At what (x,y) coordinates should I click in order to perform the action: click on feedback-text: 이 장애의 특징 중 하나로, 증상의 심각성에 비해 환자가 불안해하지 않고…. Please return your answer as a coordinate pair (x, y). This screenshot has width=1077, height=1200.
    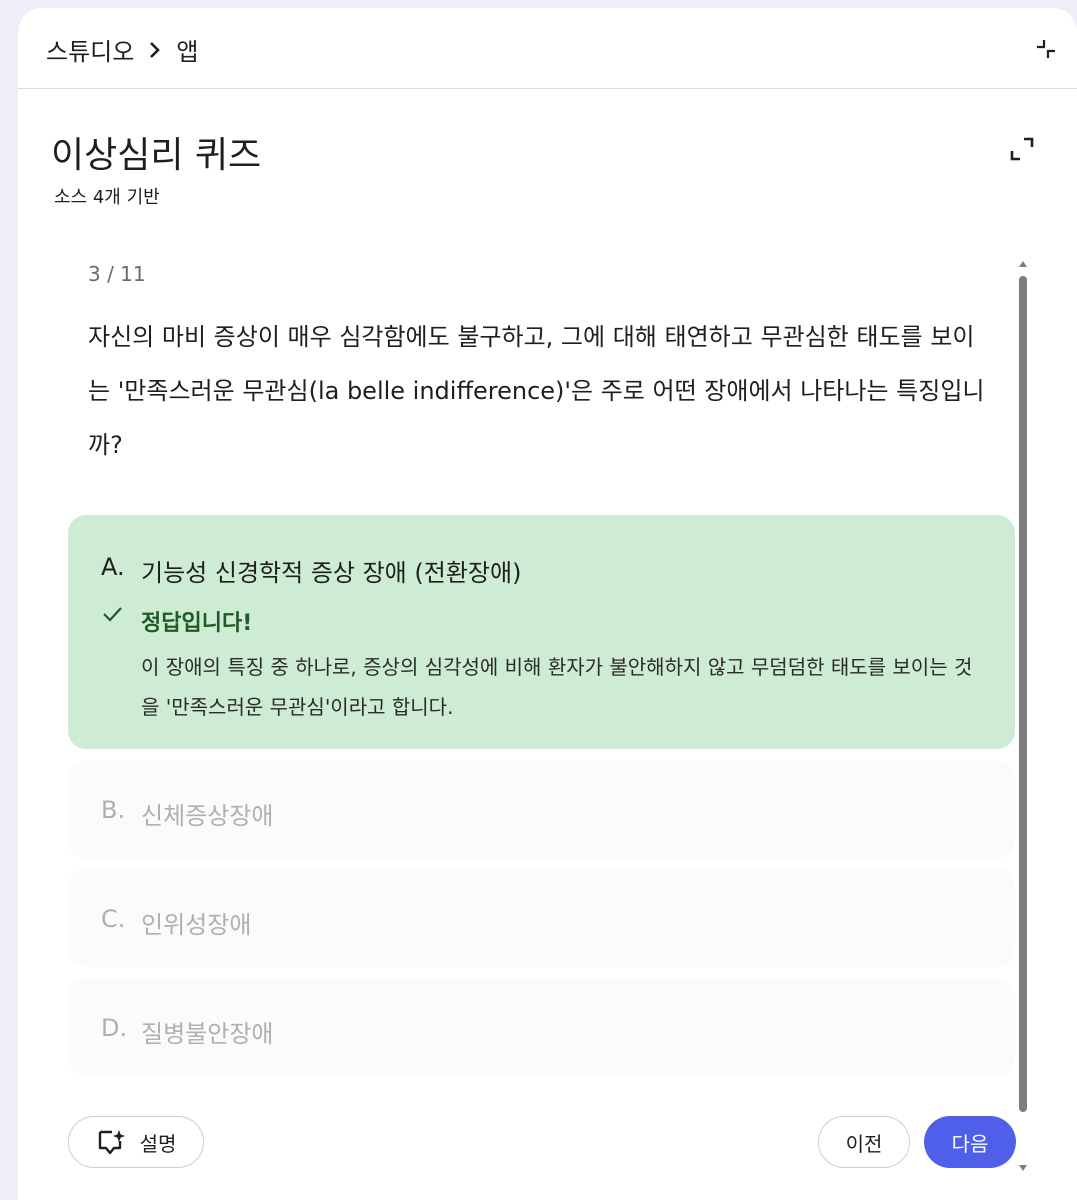
    Looking at the image, I should click on (557, 687).